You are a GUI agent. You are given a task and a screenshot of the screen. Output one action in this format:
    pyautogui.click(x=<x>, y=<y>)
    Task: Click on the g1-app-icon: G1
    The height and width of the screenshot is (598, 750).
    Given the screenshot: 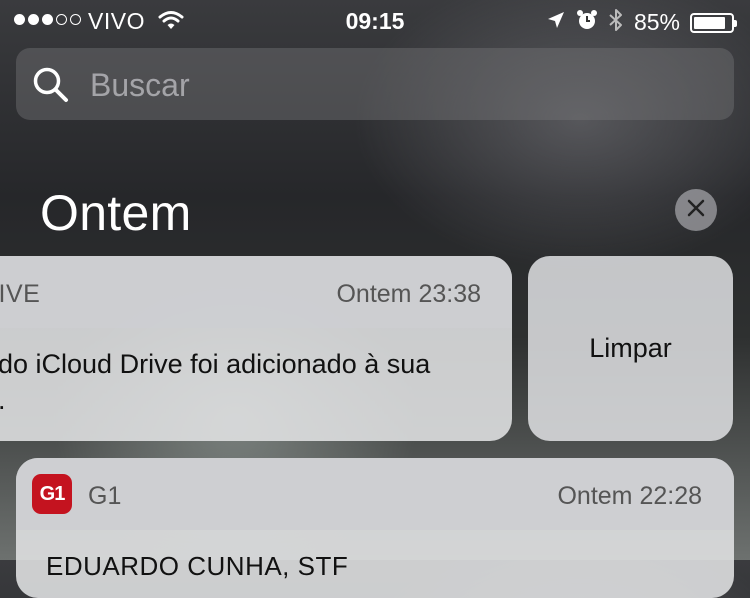 What is the action you would take?
    pyautogui.click(x=52, y=494)
    